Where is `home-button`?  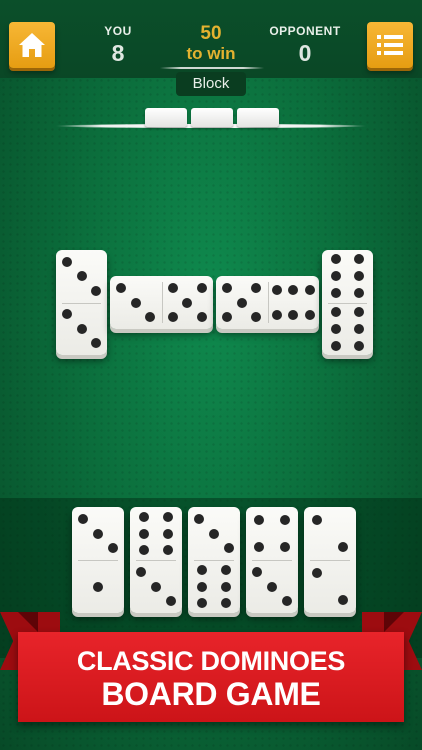 home-button is located at coordinates (32, 45).